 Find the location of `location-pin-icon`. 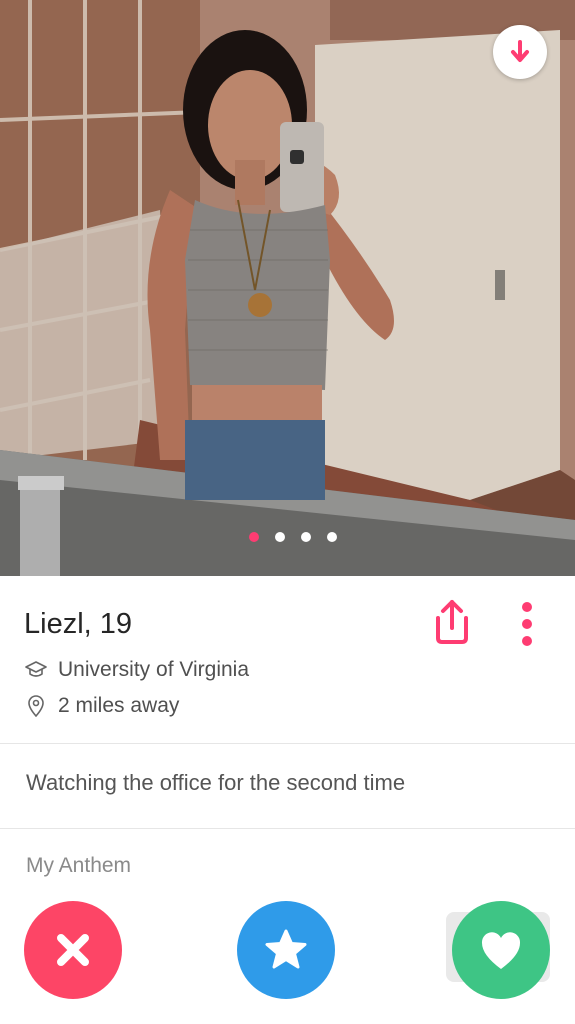

location-pin-icon is located at coordinates (36, 706).